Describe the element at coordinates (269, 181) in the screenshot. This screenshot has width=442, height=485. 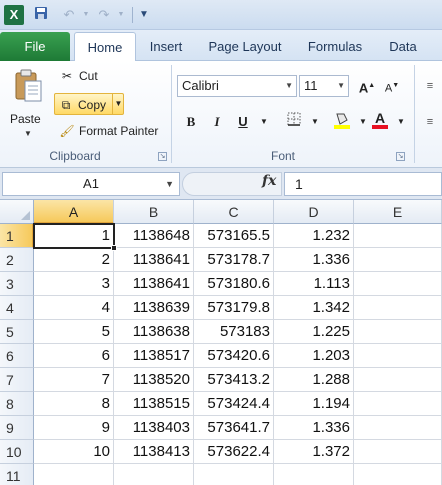
I see `insert-function-icon: fx` at that location.